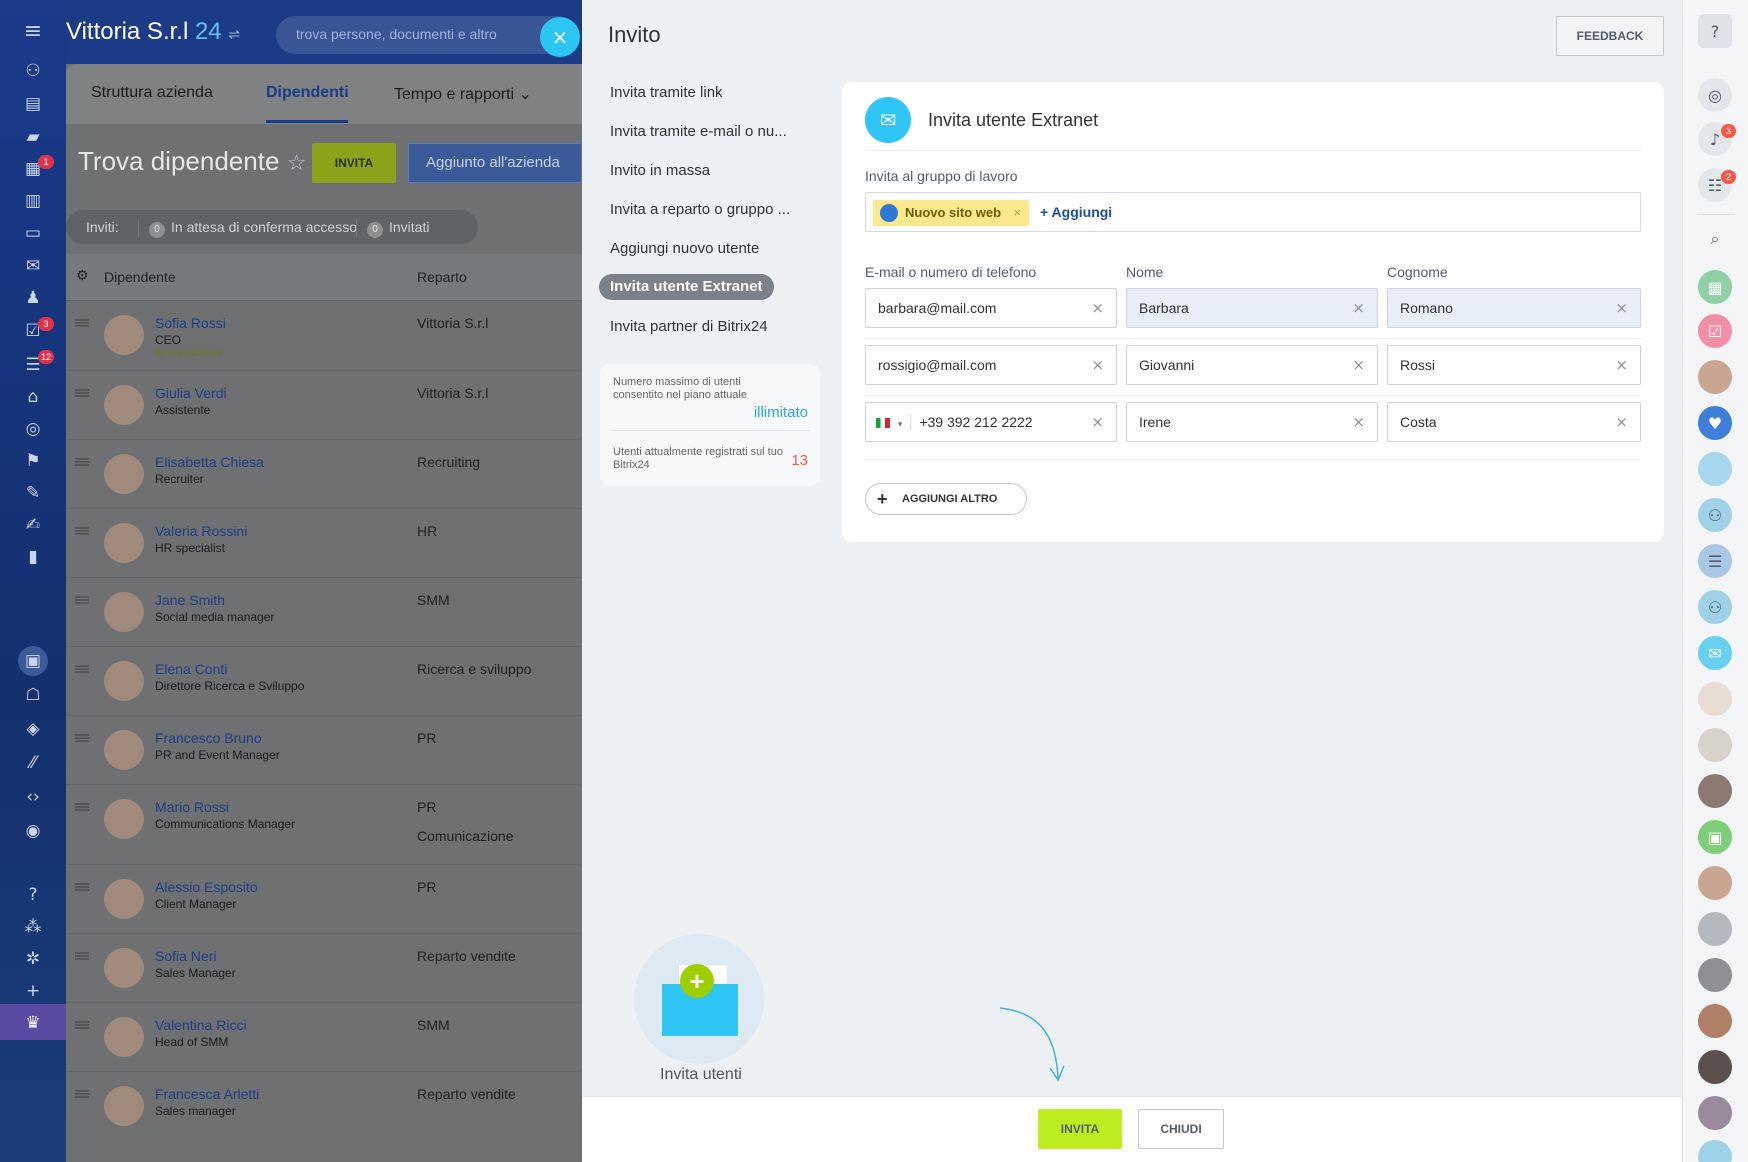 The image size is (1748, 1162). I want to click on menu-invite-partner: Invita partner di Bitrix24, so click(689, 326).